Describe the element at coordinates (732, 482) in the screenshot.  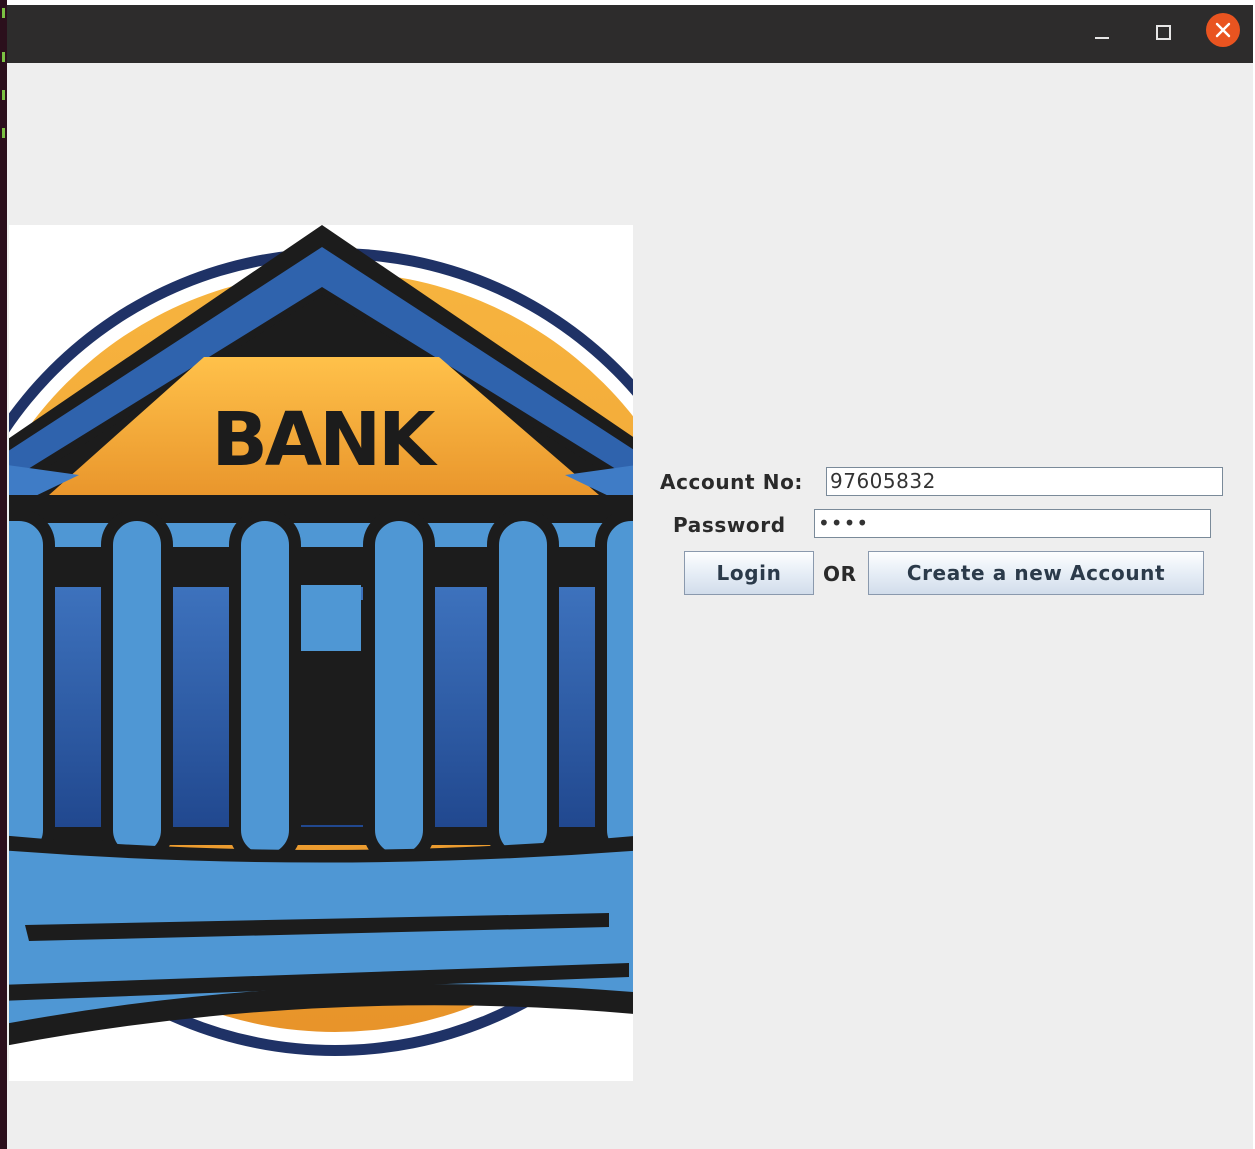
I see `account-no-label: Account No:` at that location.